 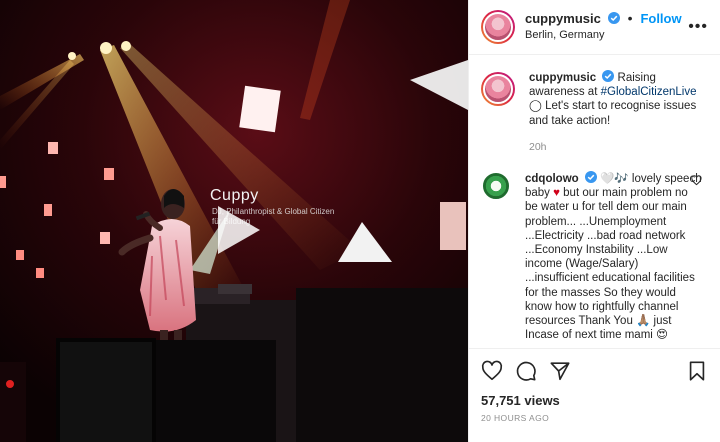 What do you see at coordinates (496, 186) in the screenshot?
I see `commenter-avatar` at bounding box center [496, 186].